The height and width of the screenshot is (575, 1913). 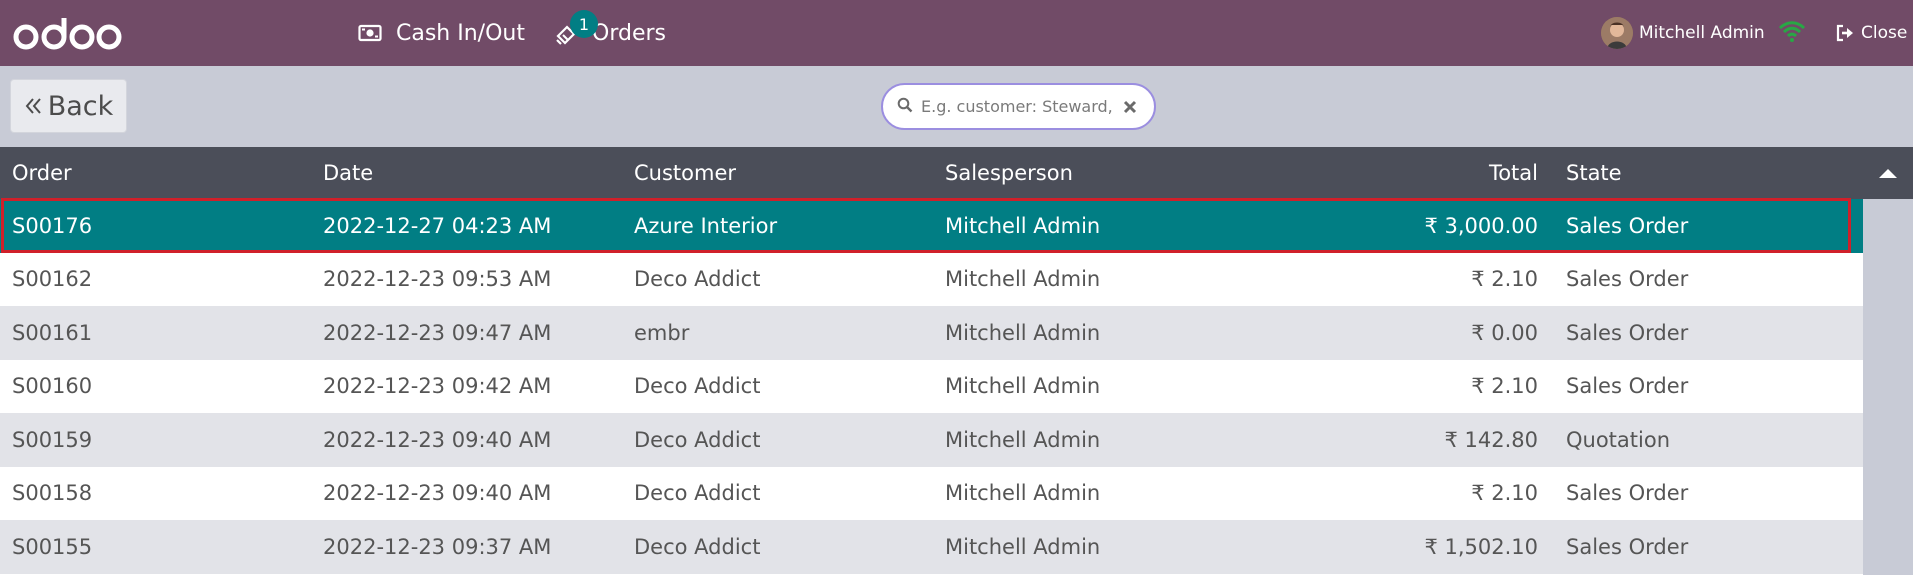 I want to click on cash-in-out-label: Cash In/Out, so click(x=460, y=33).